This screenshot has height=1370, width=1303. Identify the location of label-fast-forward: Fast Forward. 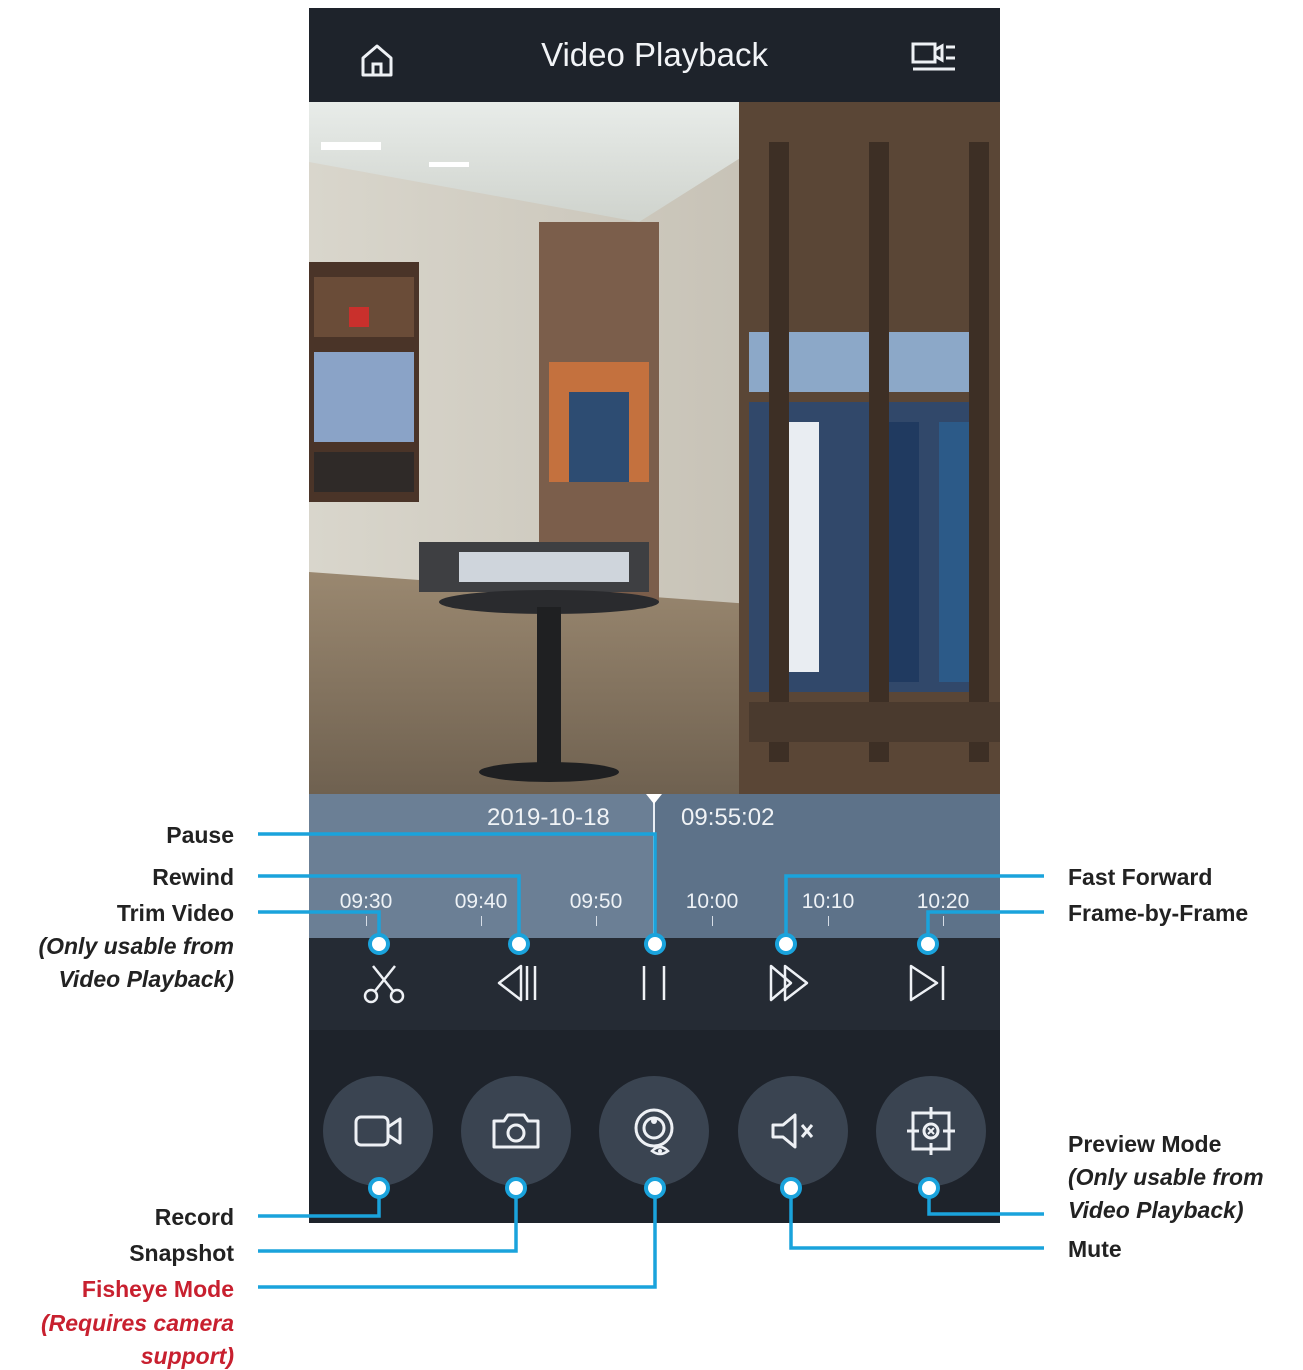
(1140, 877).